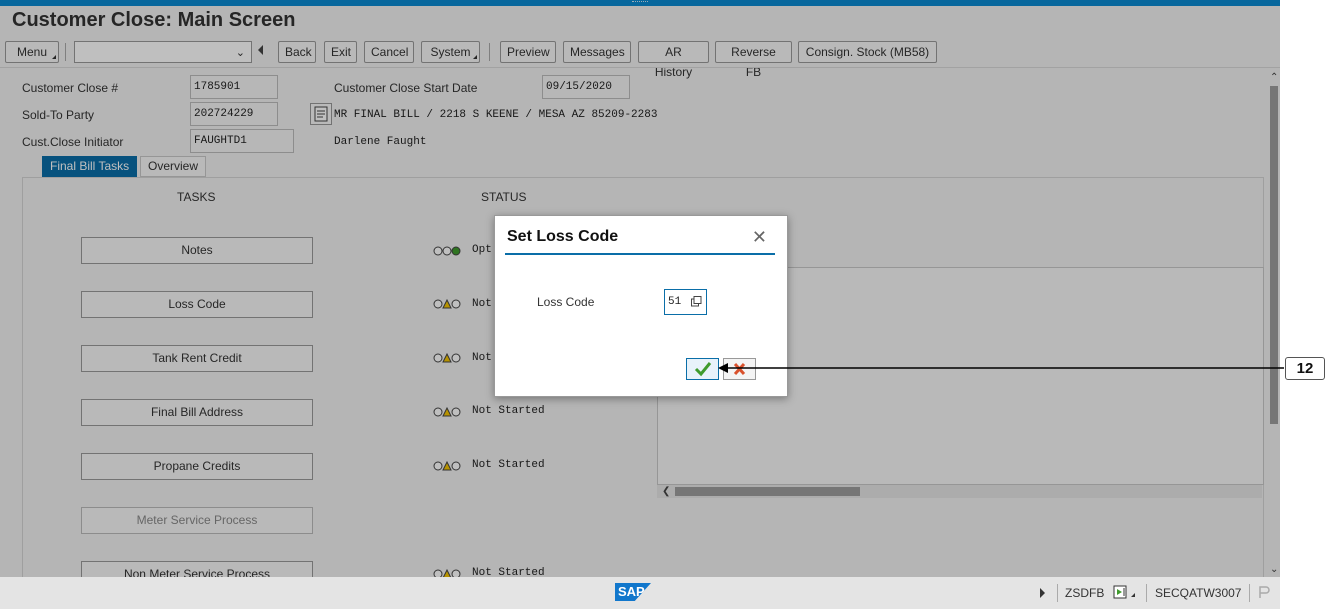 This screenshot has width=1333, height=609. I want to click on cancel-x-icon, so click(739, 369).